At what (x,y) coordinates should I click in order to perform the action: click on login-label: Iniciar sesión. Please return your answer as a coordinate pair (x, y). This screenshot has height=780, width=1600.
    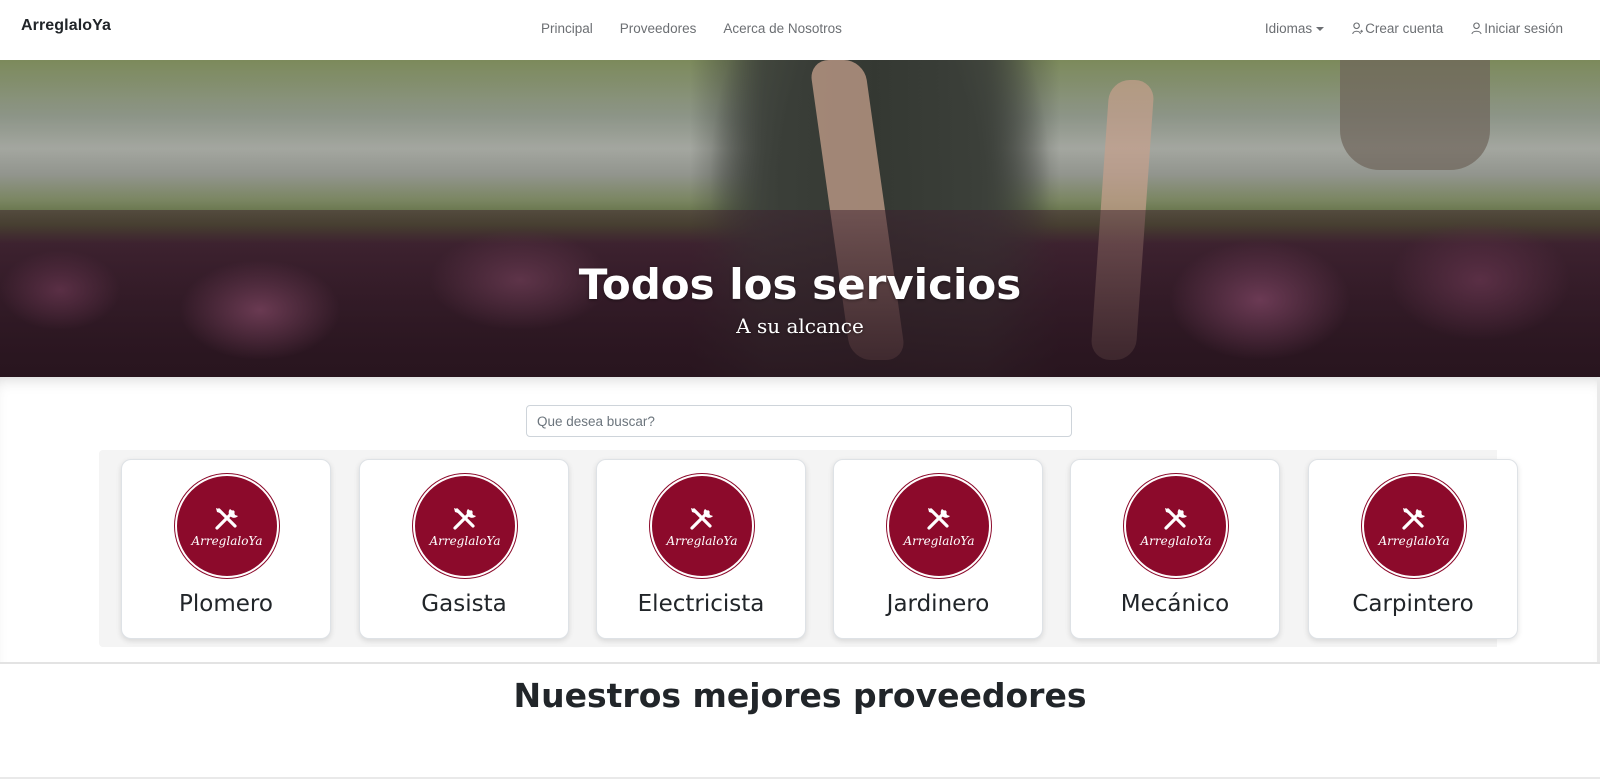
    Looking at the image, I should click on (1523, 28).